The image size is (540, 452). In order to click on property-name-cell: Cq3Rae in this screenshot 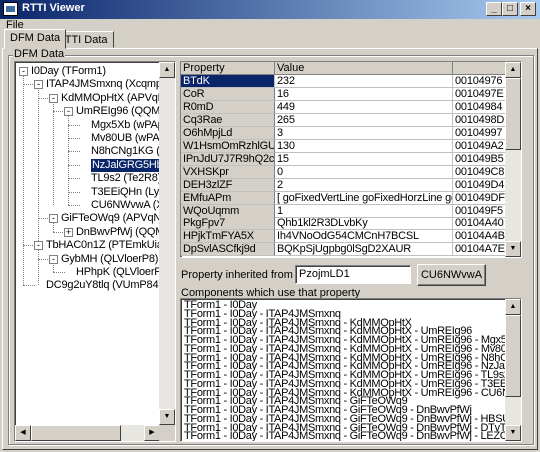, I will do `click(228, 120)`.